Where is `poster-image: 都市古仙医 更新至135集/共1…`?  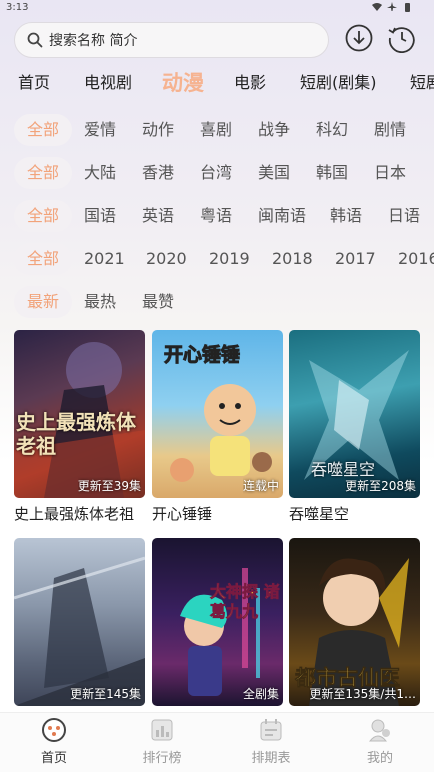 poster-image: 都市古仙医 更新至135集/共1… is located at coordinates (354, 622).